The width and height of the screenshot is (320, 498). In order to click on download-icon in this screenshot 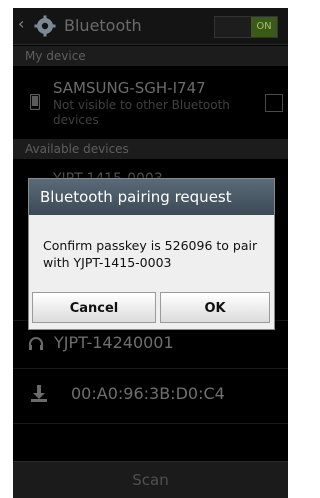, I will do `click(39, 393)`.